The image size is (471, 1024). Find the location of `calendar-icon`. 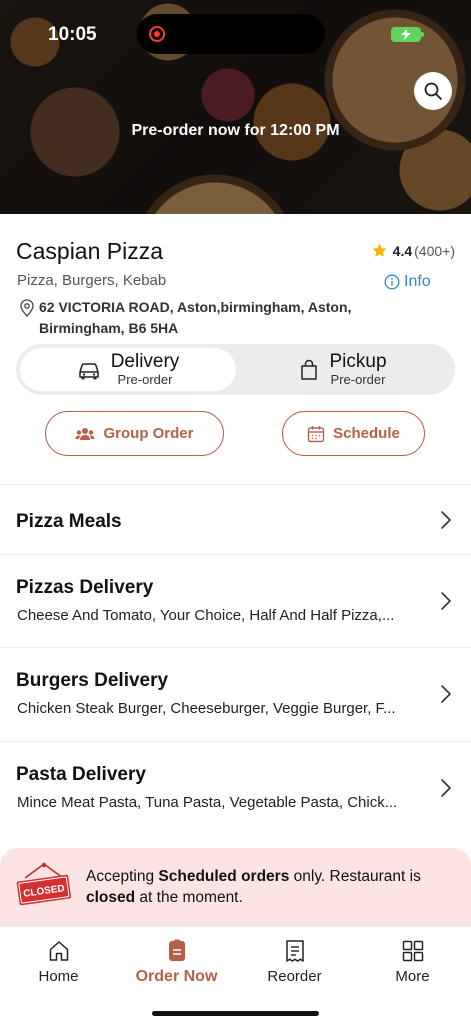

calendar-icon is located at coordinates (316, 433).